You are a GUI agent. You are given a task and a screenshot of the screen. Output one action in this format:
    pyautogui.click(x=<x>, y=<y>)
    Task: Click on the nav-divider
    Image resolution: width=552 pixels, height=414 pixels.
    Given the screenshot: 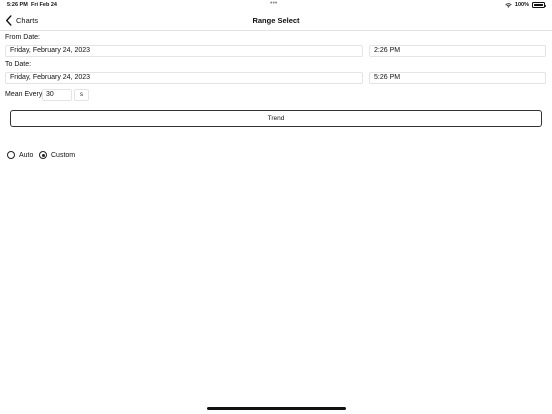 What is the action you would take?
    pyautogui.click(x=276, y=30)
    